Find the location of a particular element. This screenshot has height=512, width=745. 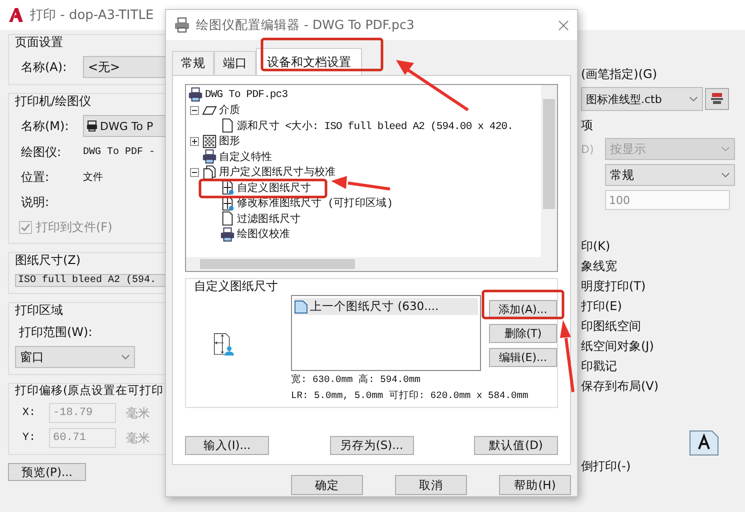

paper-size-dropdown: ISO full bleed A2 (594. is located at coordinates (90, 280).